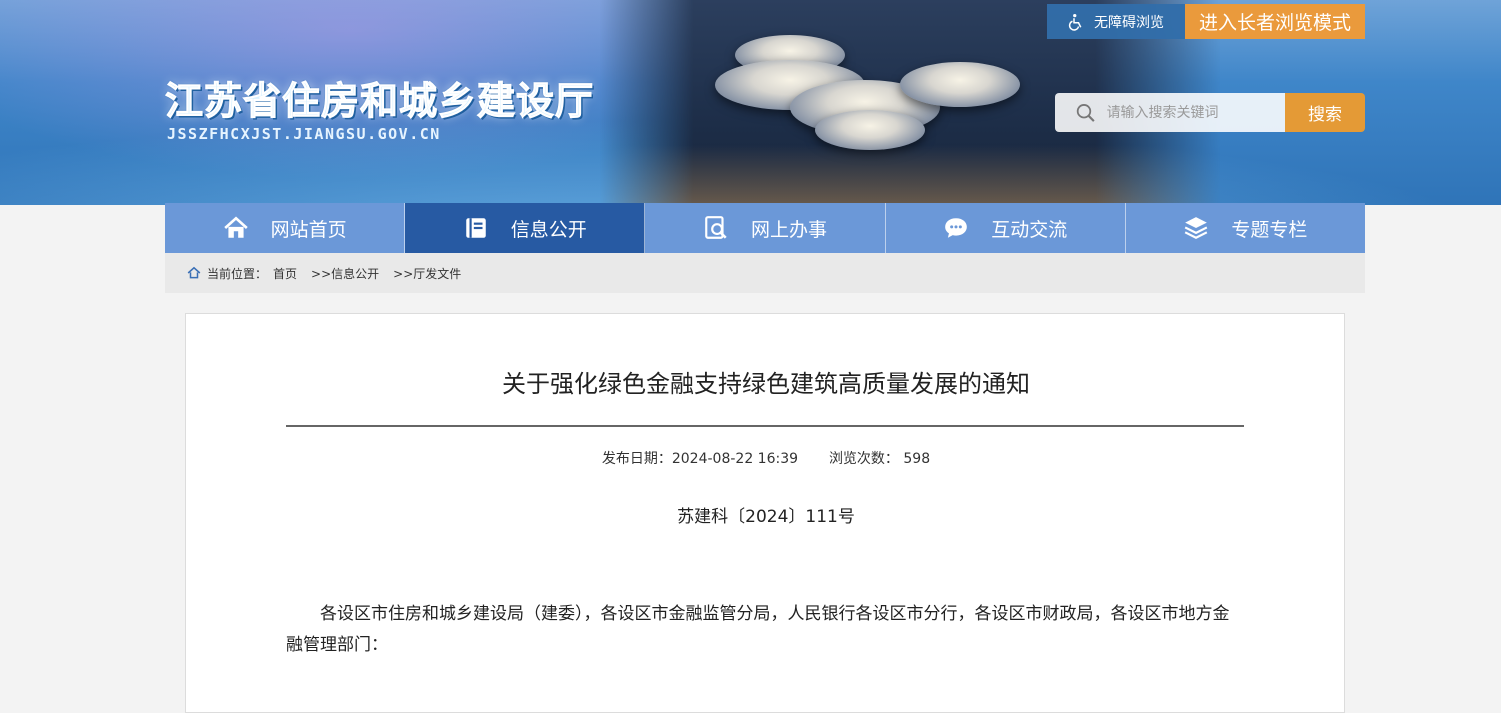 This screenshot has width=1501, height=713. I want to click on breadcrumb-item-home: 首页, so click(285, 273).